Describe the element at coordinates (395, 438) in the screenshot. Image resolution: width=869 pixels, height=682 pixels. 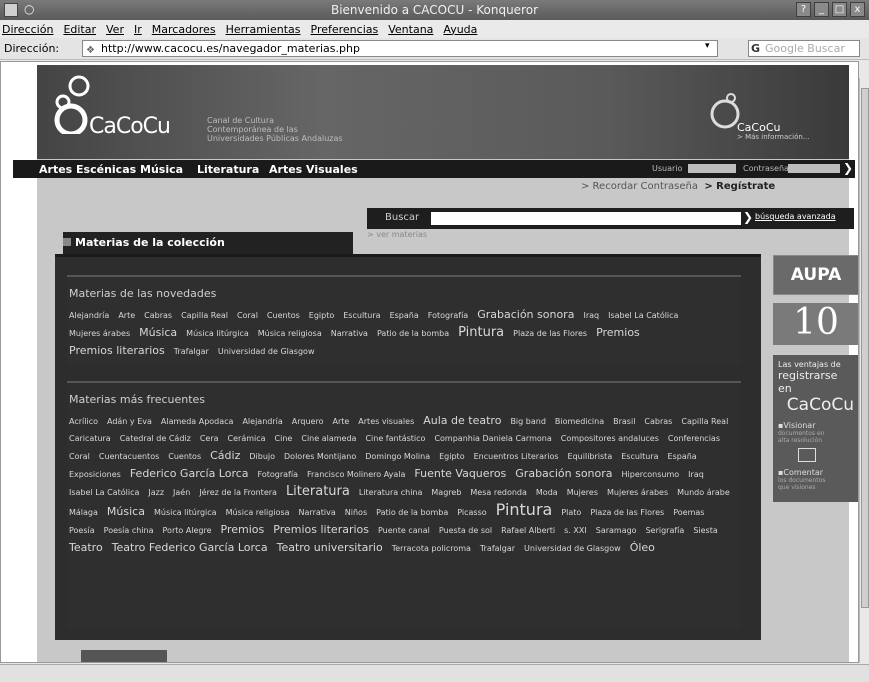
I see `tag-link: Cine fantástico` at that location.